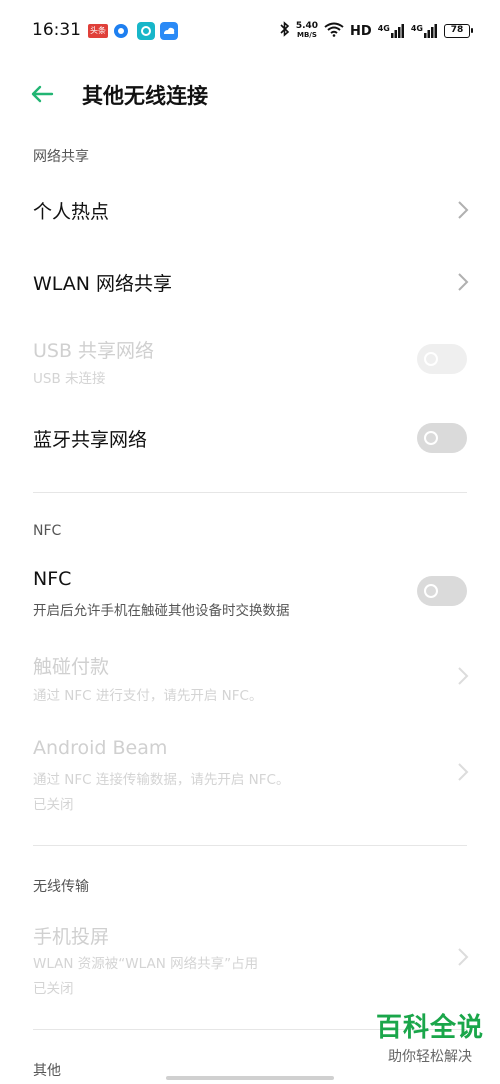  I want to click on back-arrow-icon, so click(42, 94).